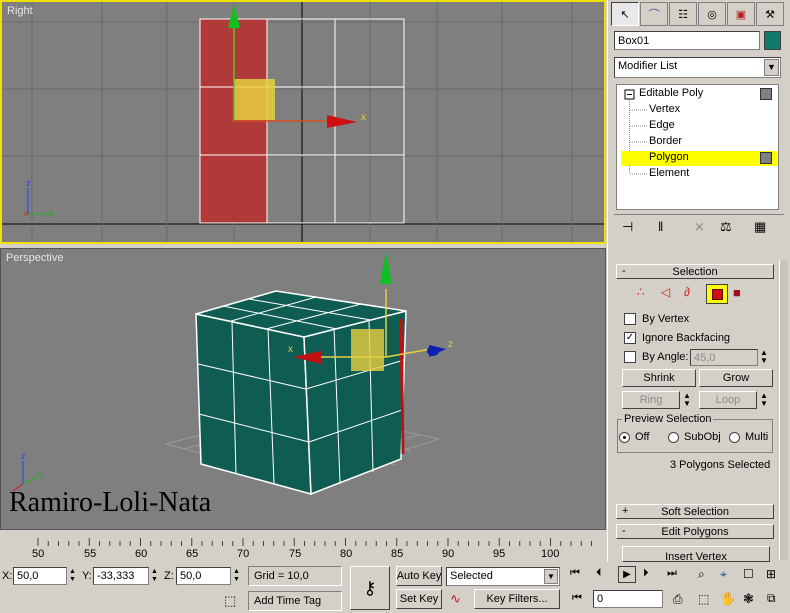 Image resolution: width=790 pixels, height=613 pixels. Describe the element at coordinates (635, 132) in the screenshot. I see `stack-tree-lines` at that location.